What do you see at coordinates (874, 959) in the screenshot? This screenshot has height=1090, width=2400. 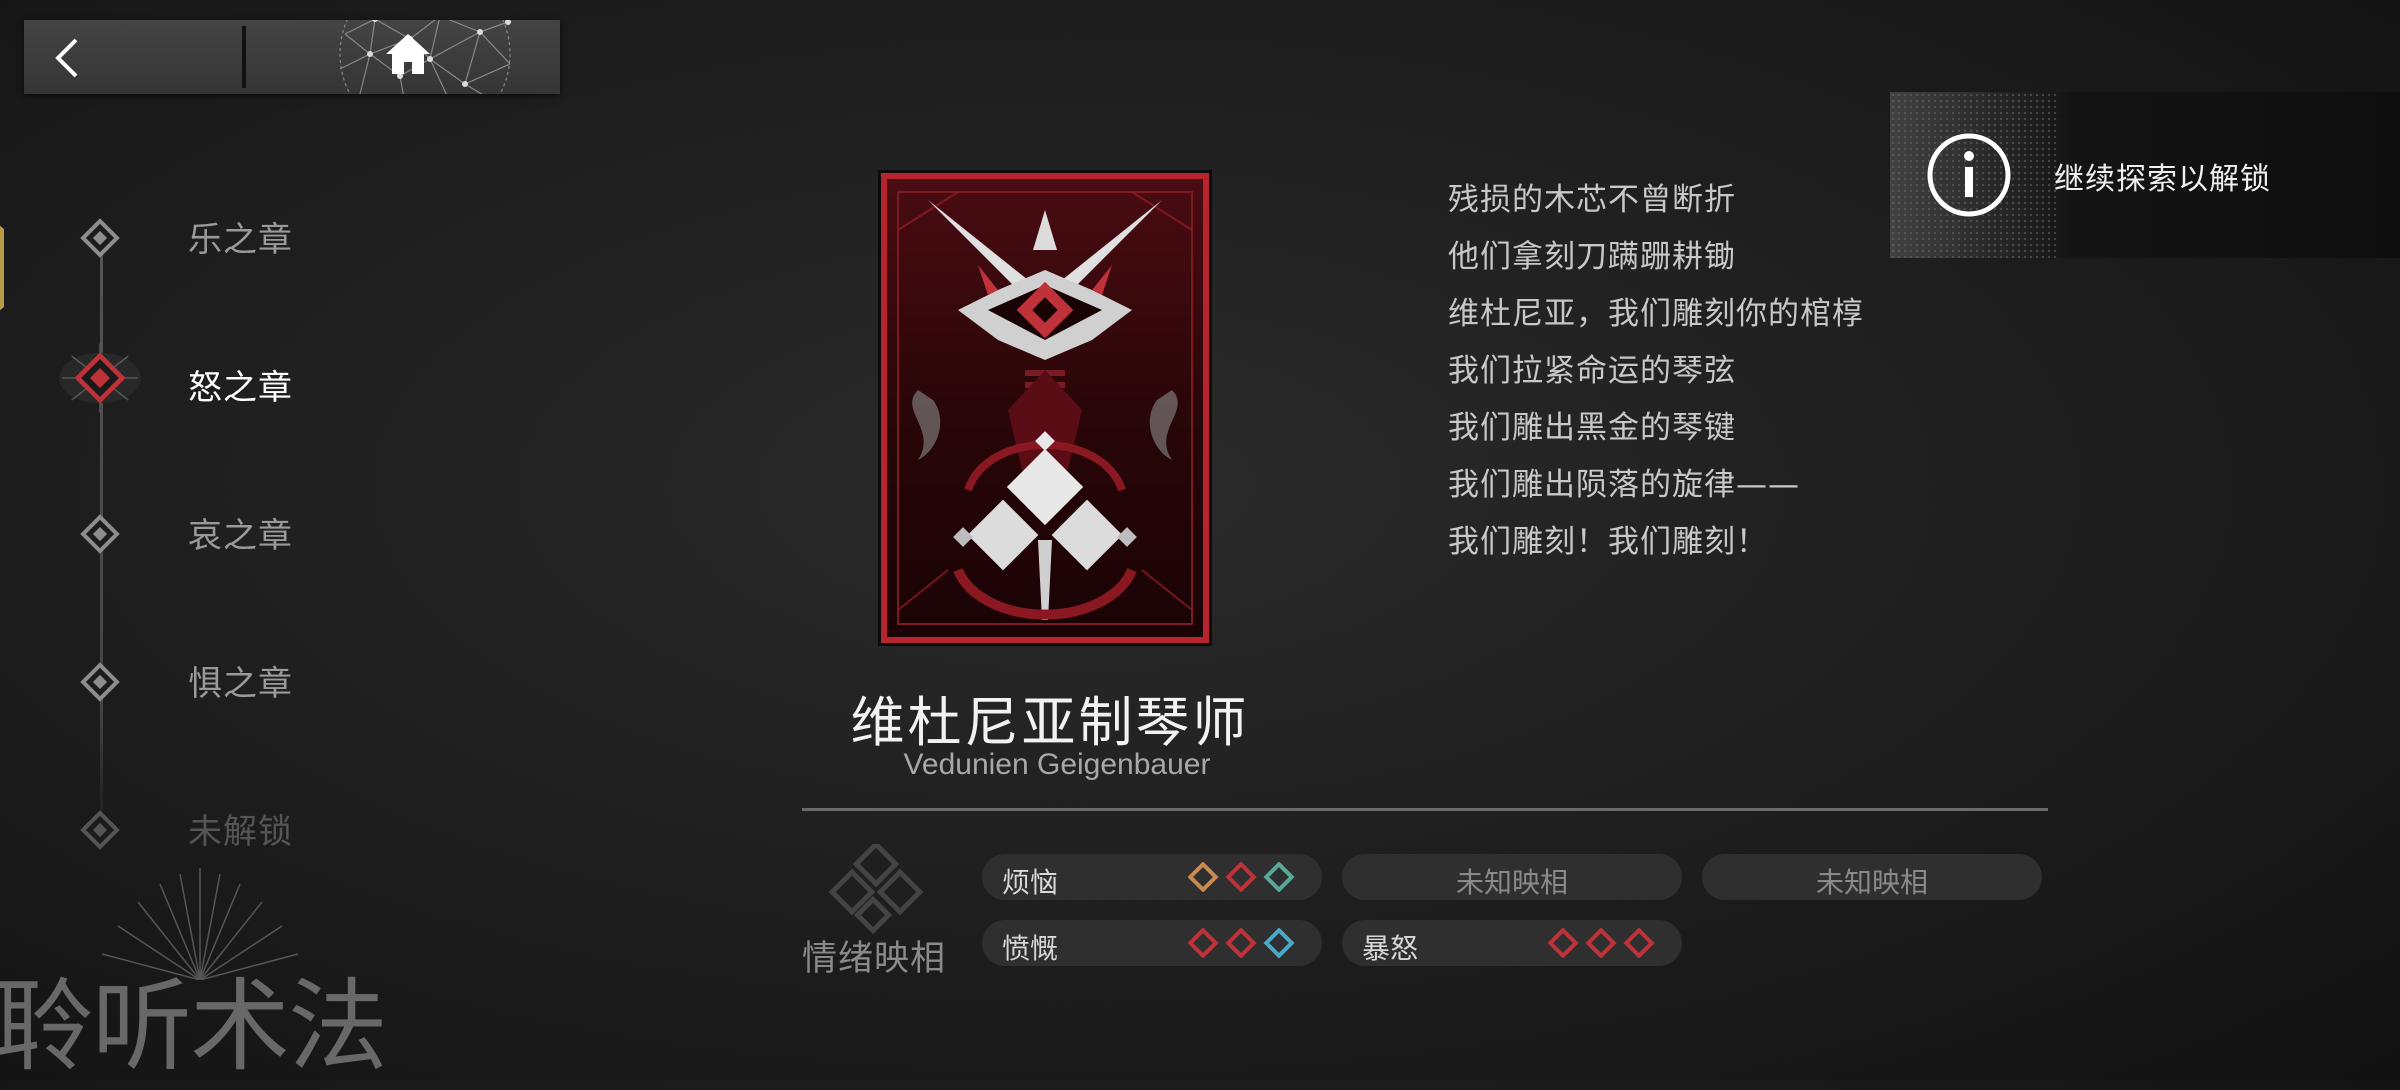 I see `emotion-section-title: 情绪映相` at bounding box center [874, 959].